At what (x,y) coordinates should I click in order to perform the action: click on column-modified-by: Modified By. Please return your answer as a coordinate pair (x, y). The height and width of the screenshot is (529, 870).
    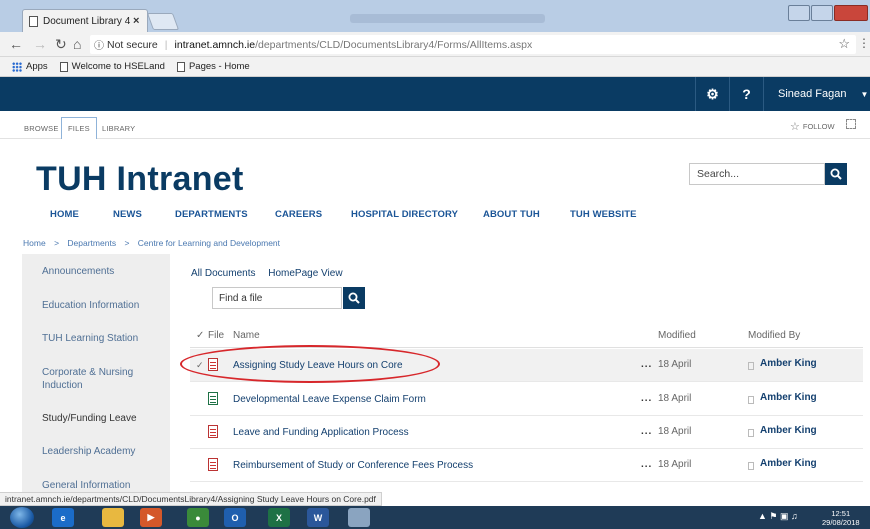
    Looking at the image, I should click on (774, 335).